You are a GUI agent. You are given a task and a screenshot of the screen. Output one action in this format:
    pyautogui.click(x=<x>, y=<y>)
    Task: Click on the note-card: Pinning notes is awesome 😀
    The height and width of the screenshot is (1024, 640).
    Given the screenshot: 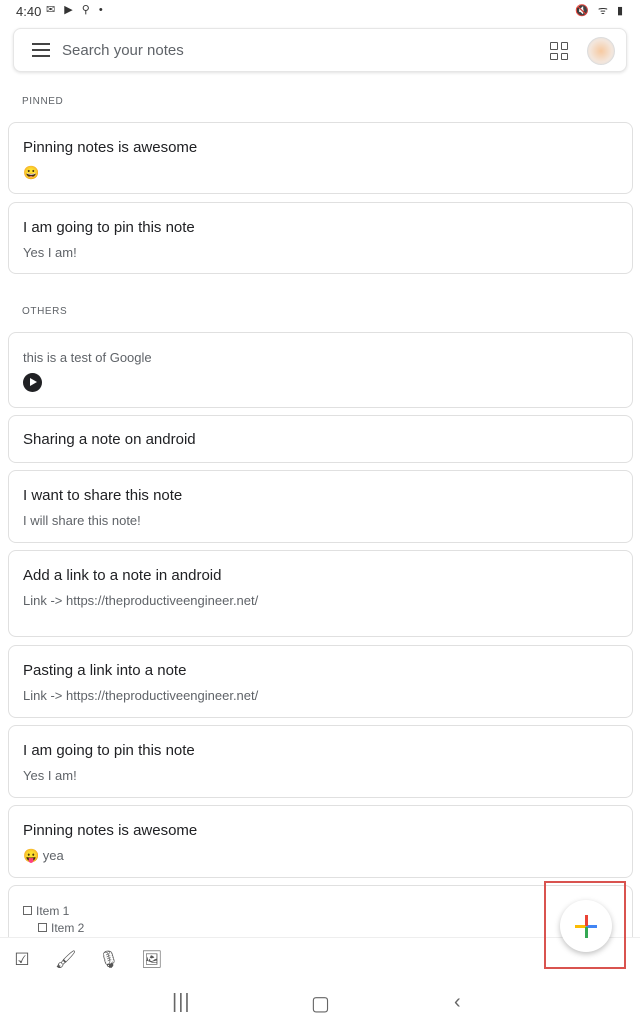 What is the action you would take?
    pyautogui.click(x=320, y=158)
    